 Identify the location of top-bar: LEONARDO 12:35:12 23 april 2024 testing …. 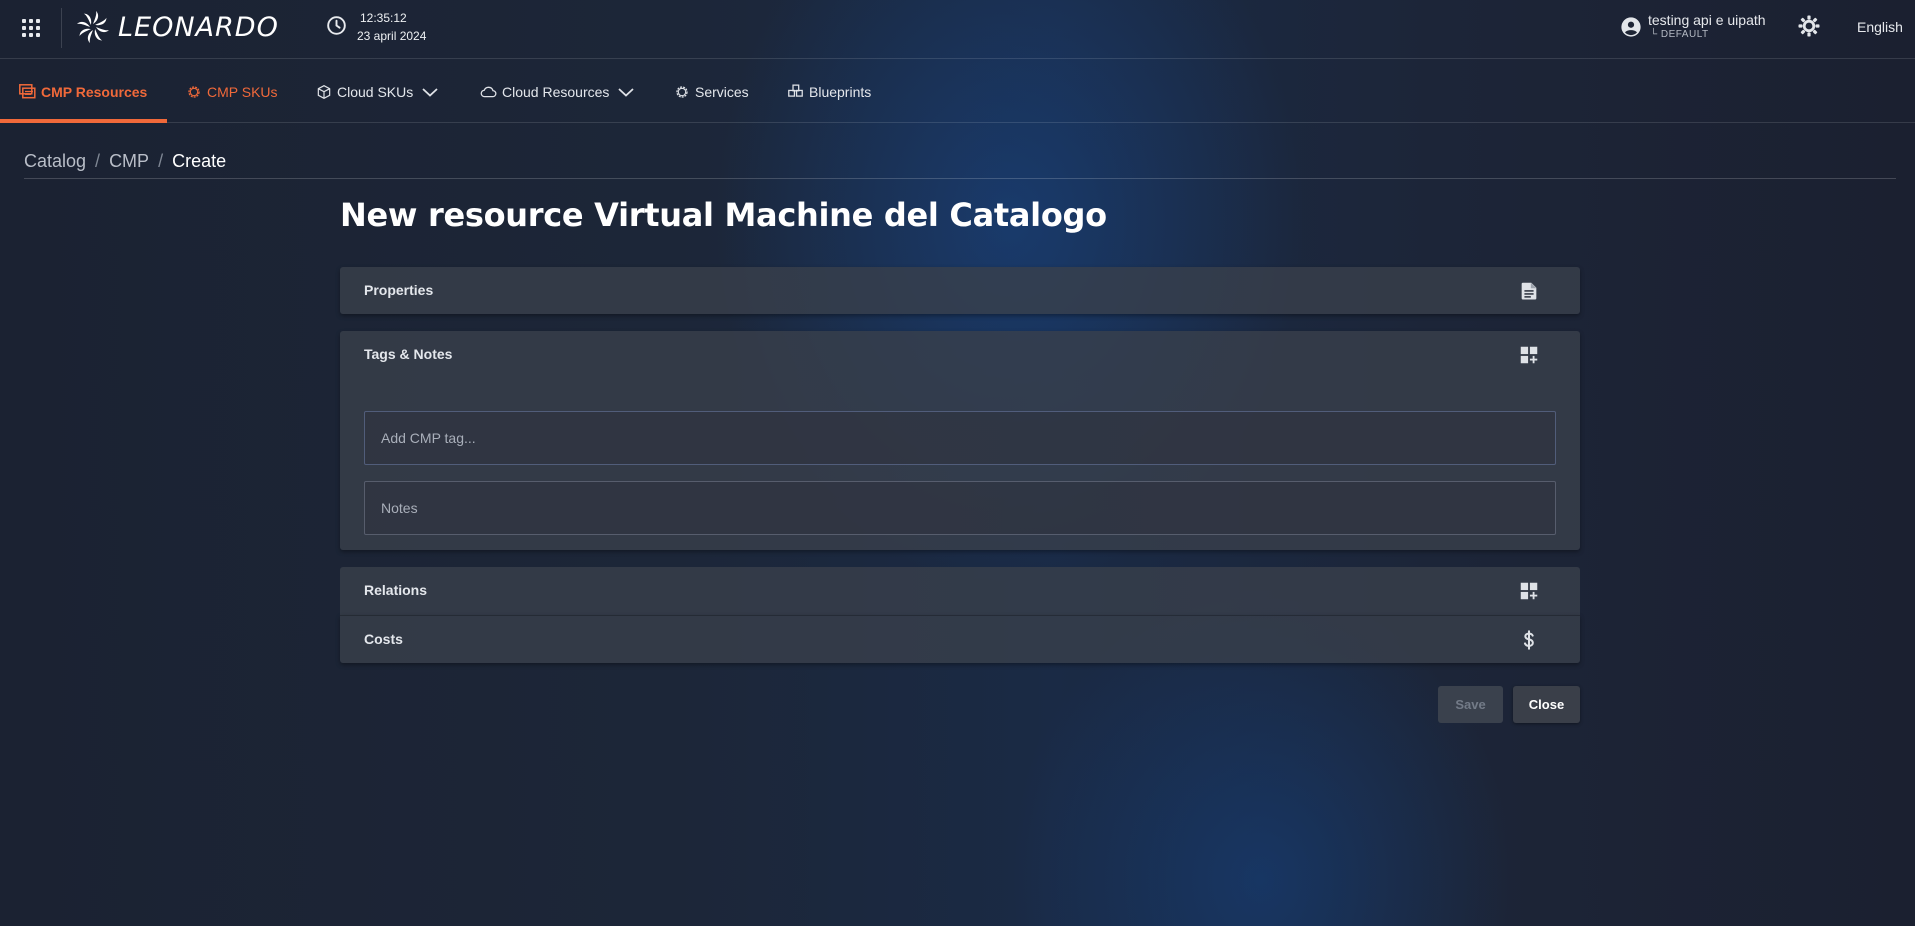
(957, 29).